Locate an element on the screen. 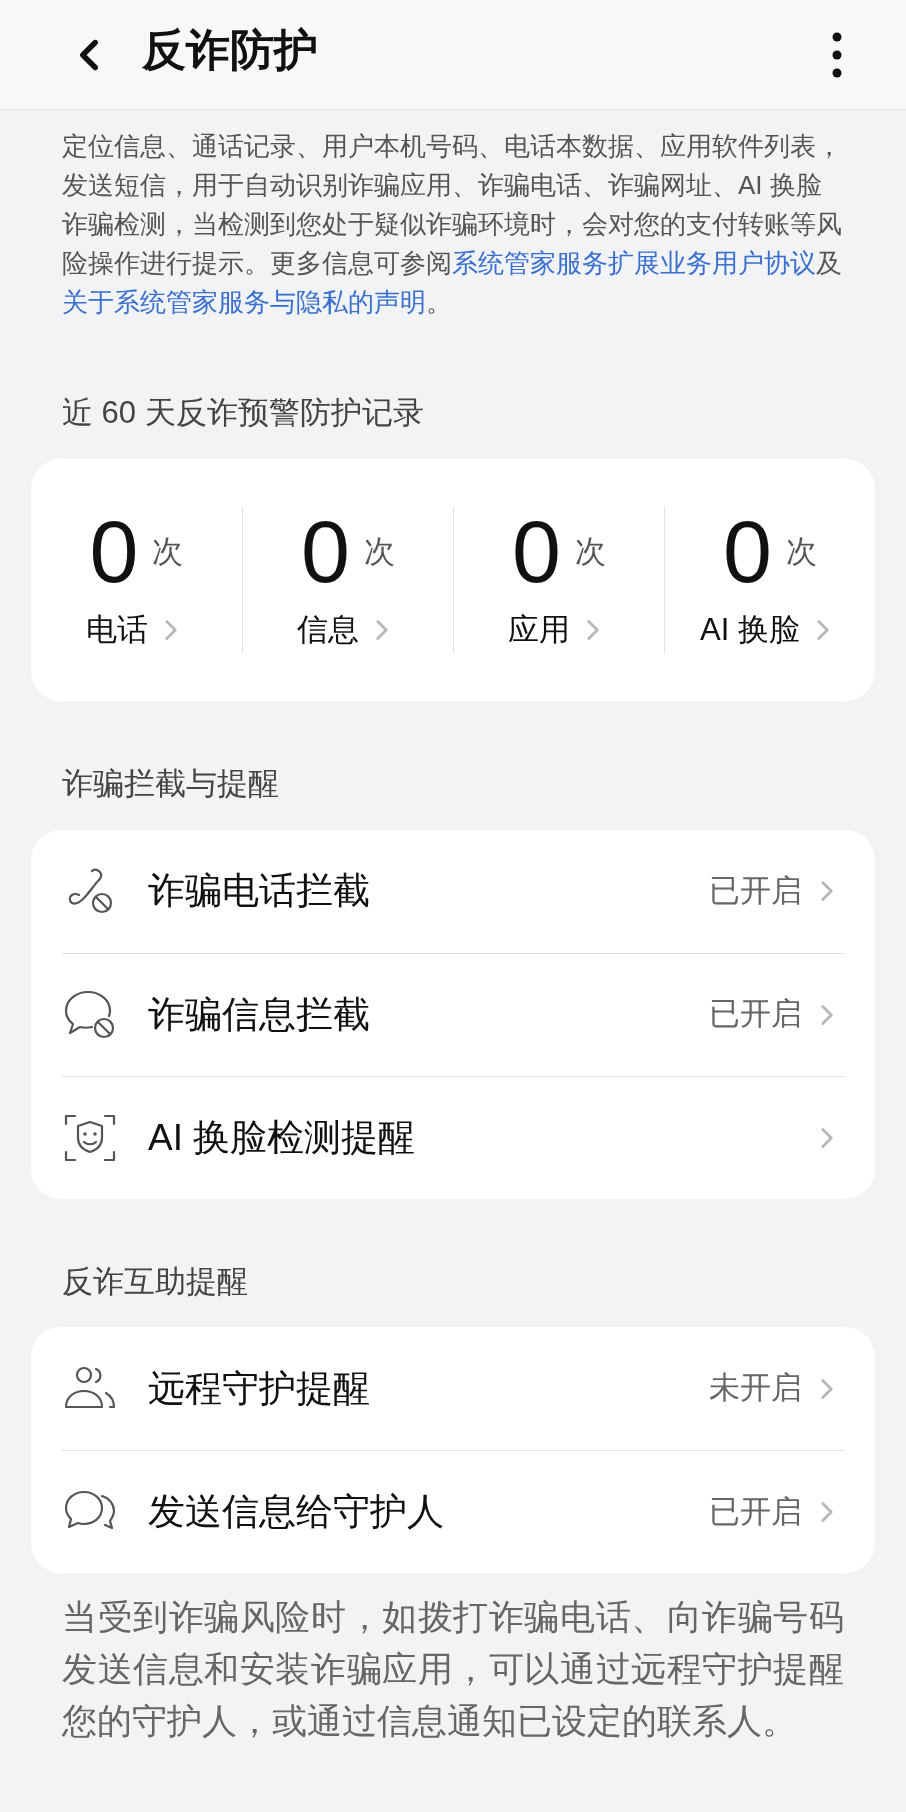 The image size is (906, 1812). policy-link: 系统管家服务扩展业务用户协议 is located at coordinates (634, 263).